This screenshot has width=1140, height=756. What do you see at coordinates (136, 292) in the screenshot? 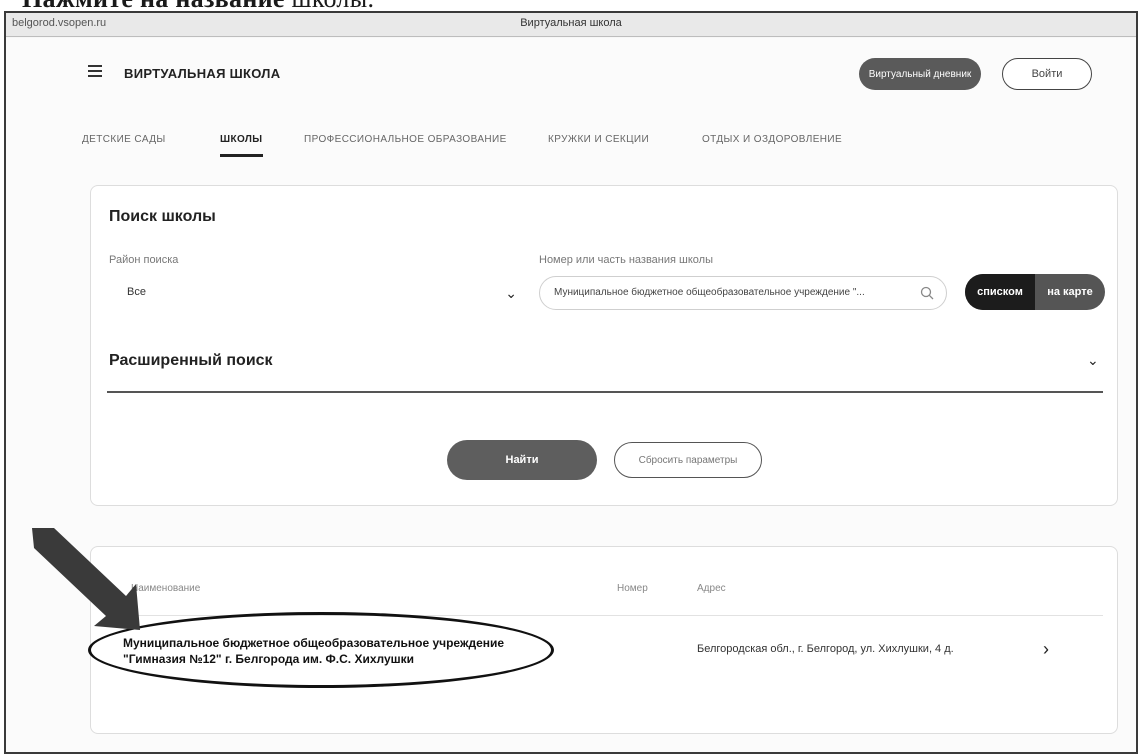
I see `district-value: Все` at bounding box center [136, 292].